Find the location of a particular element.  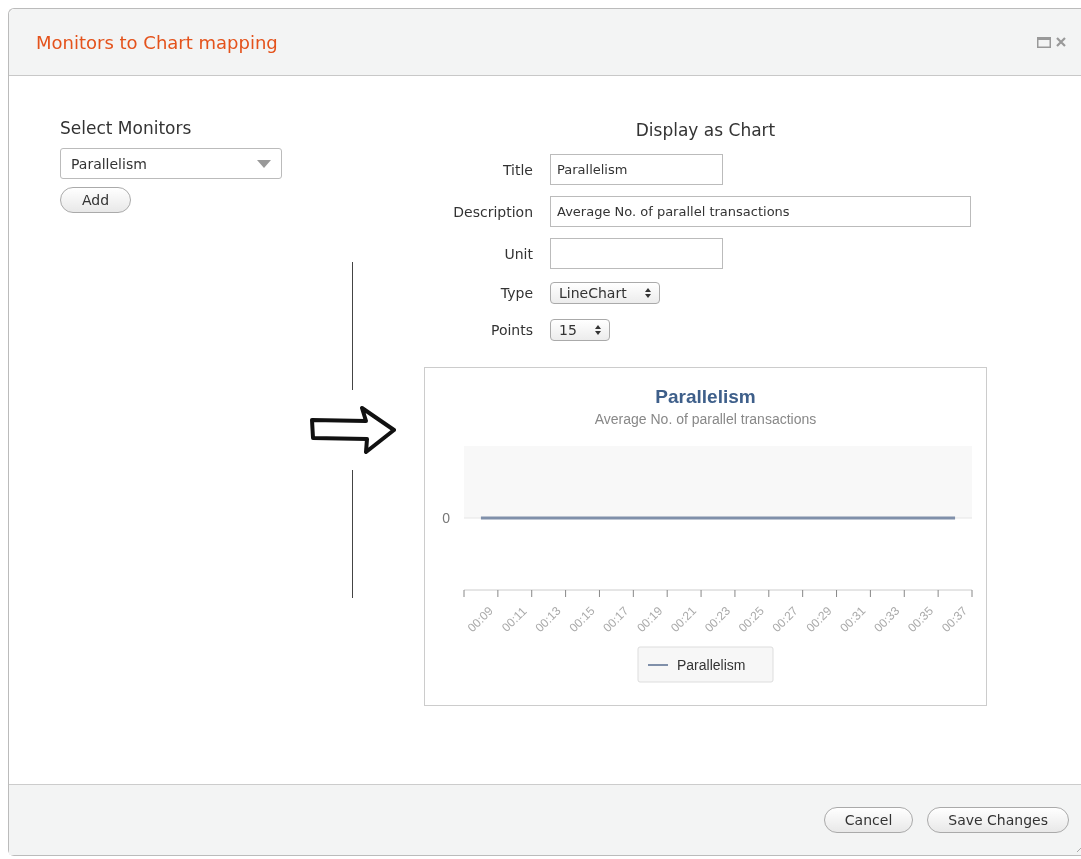

text-field: Parallelism is located at coordinates (636, 169).